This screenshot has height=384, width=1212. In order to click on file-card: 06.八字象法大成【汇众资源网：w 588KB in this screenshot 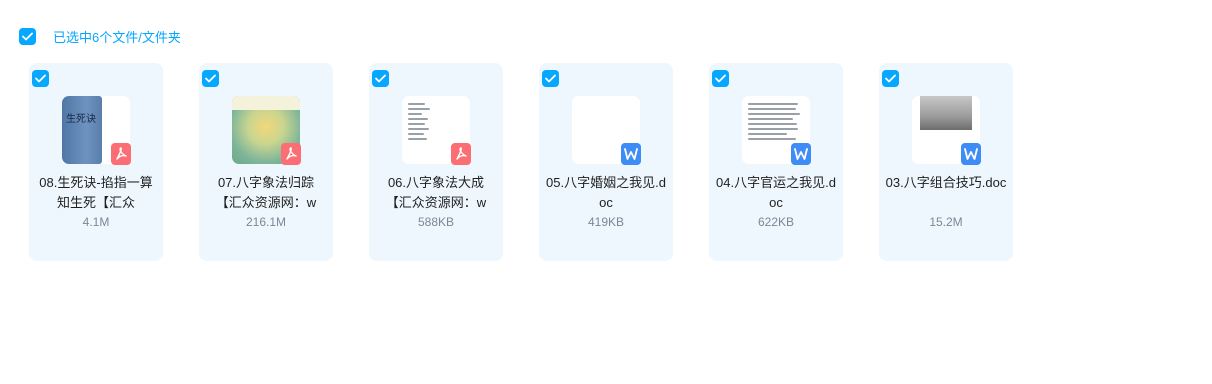, I will do `click(436, 162)`.